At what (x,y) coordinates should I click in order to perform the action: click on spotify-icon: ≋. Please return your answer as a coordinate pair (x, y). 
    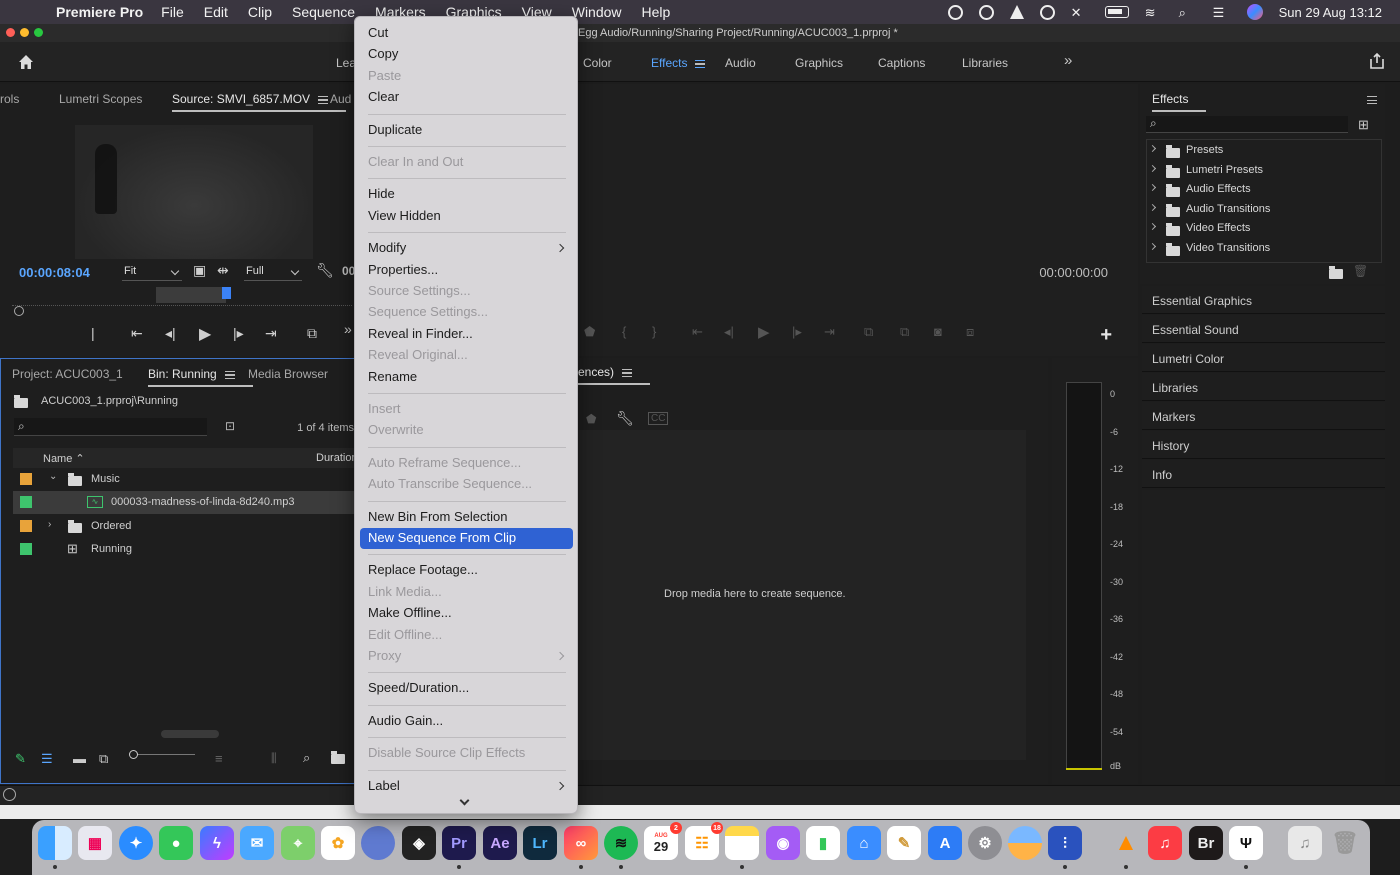
    Looking at the image, I should click on (621, 843).